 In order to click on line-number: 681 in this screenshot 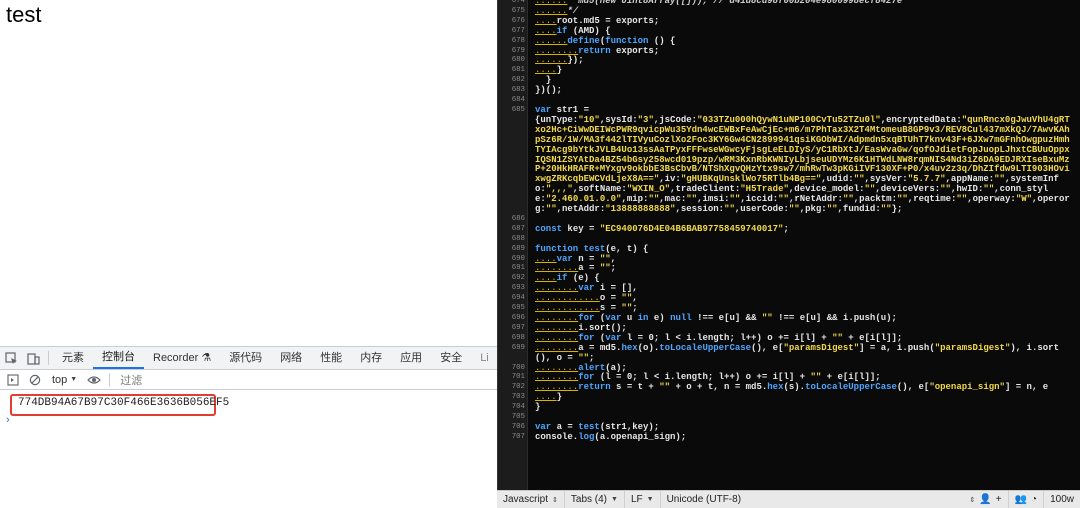, I will do `click(518, 70)`.